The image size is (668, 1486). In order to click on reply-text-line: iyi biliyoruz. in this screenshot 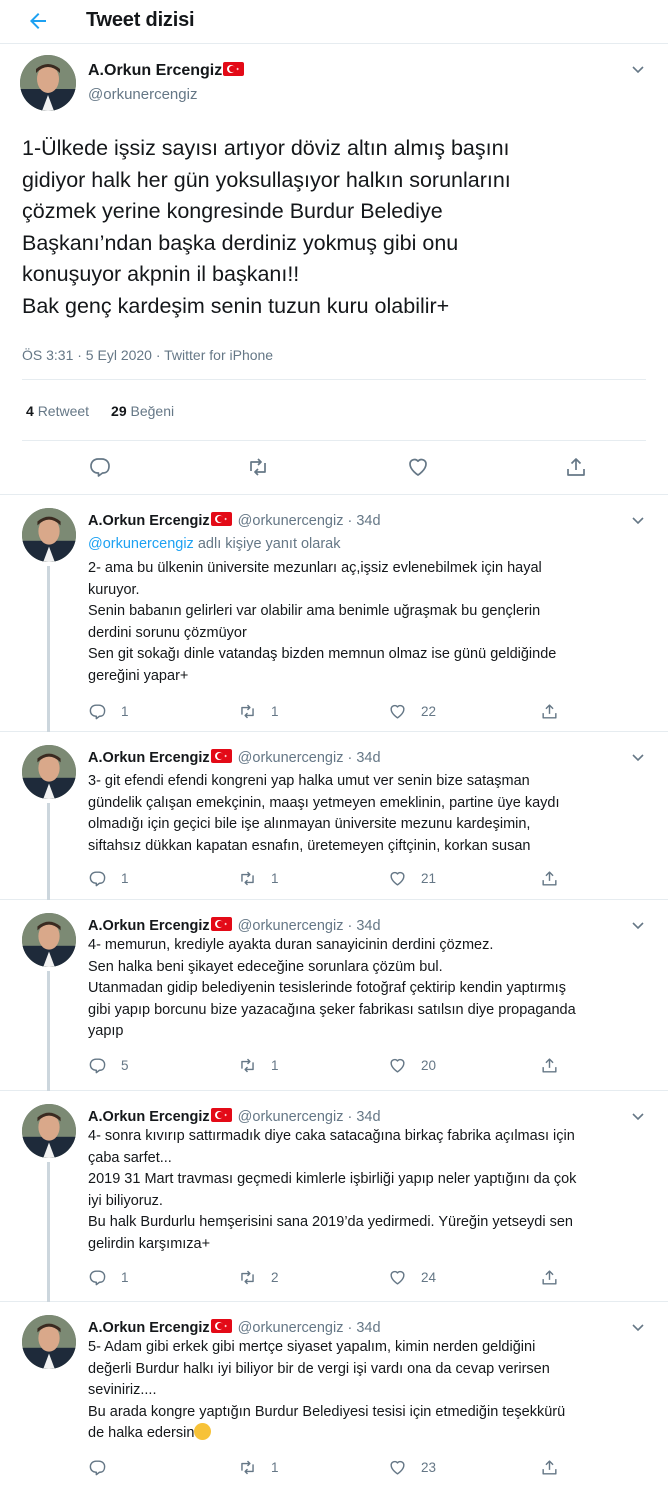, I will do `click(125, 1200)`.